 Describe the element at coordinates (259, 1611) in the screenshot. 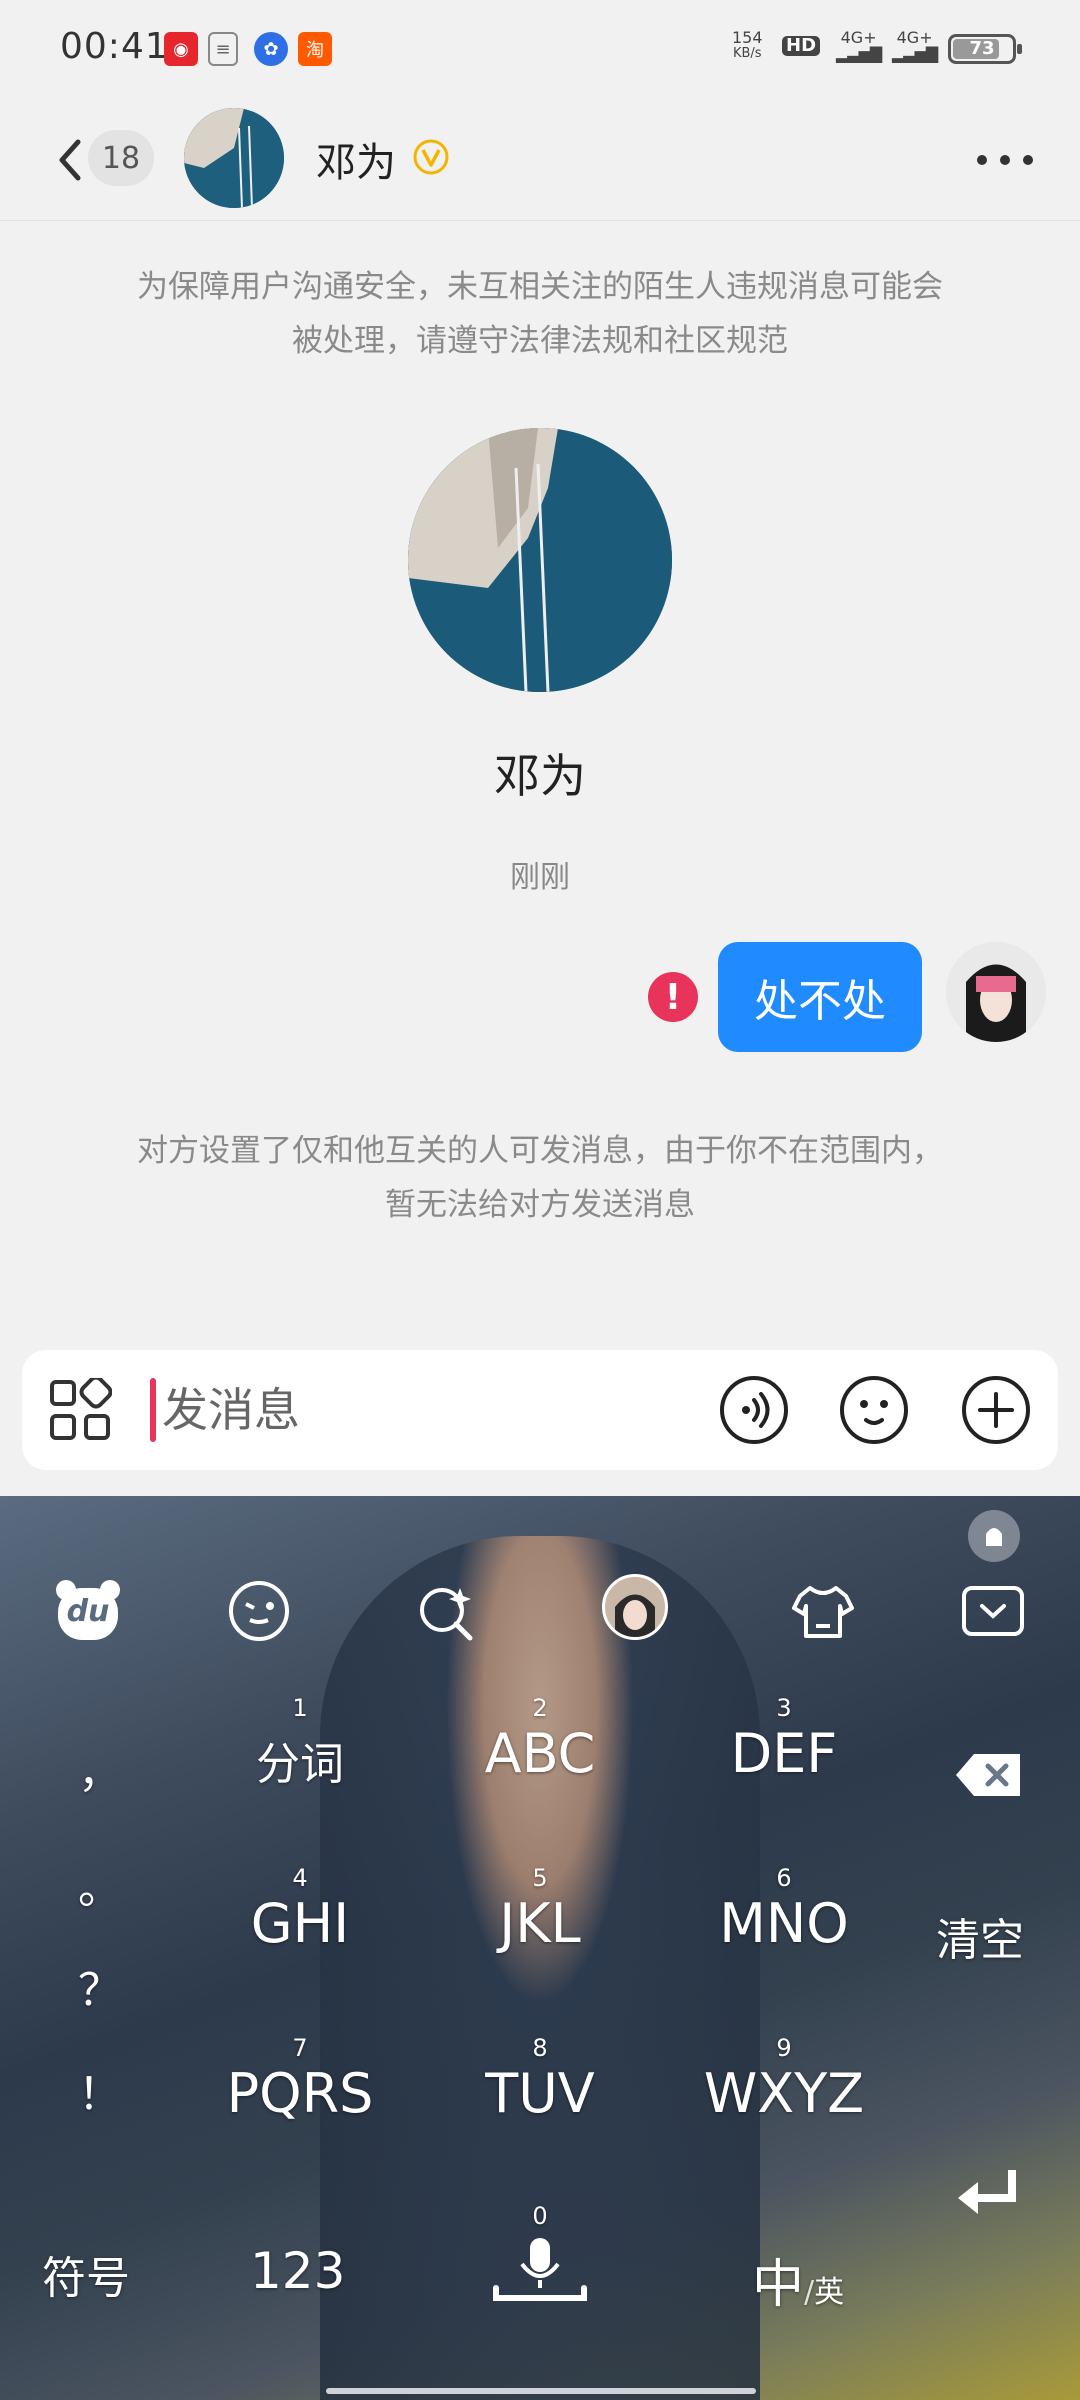

I see `emoticon-icon` at that location.